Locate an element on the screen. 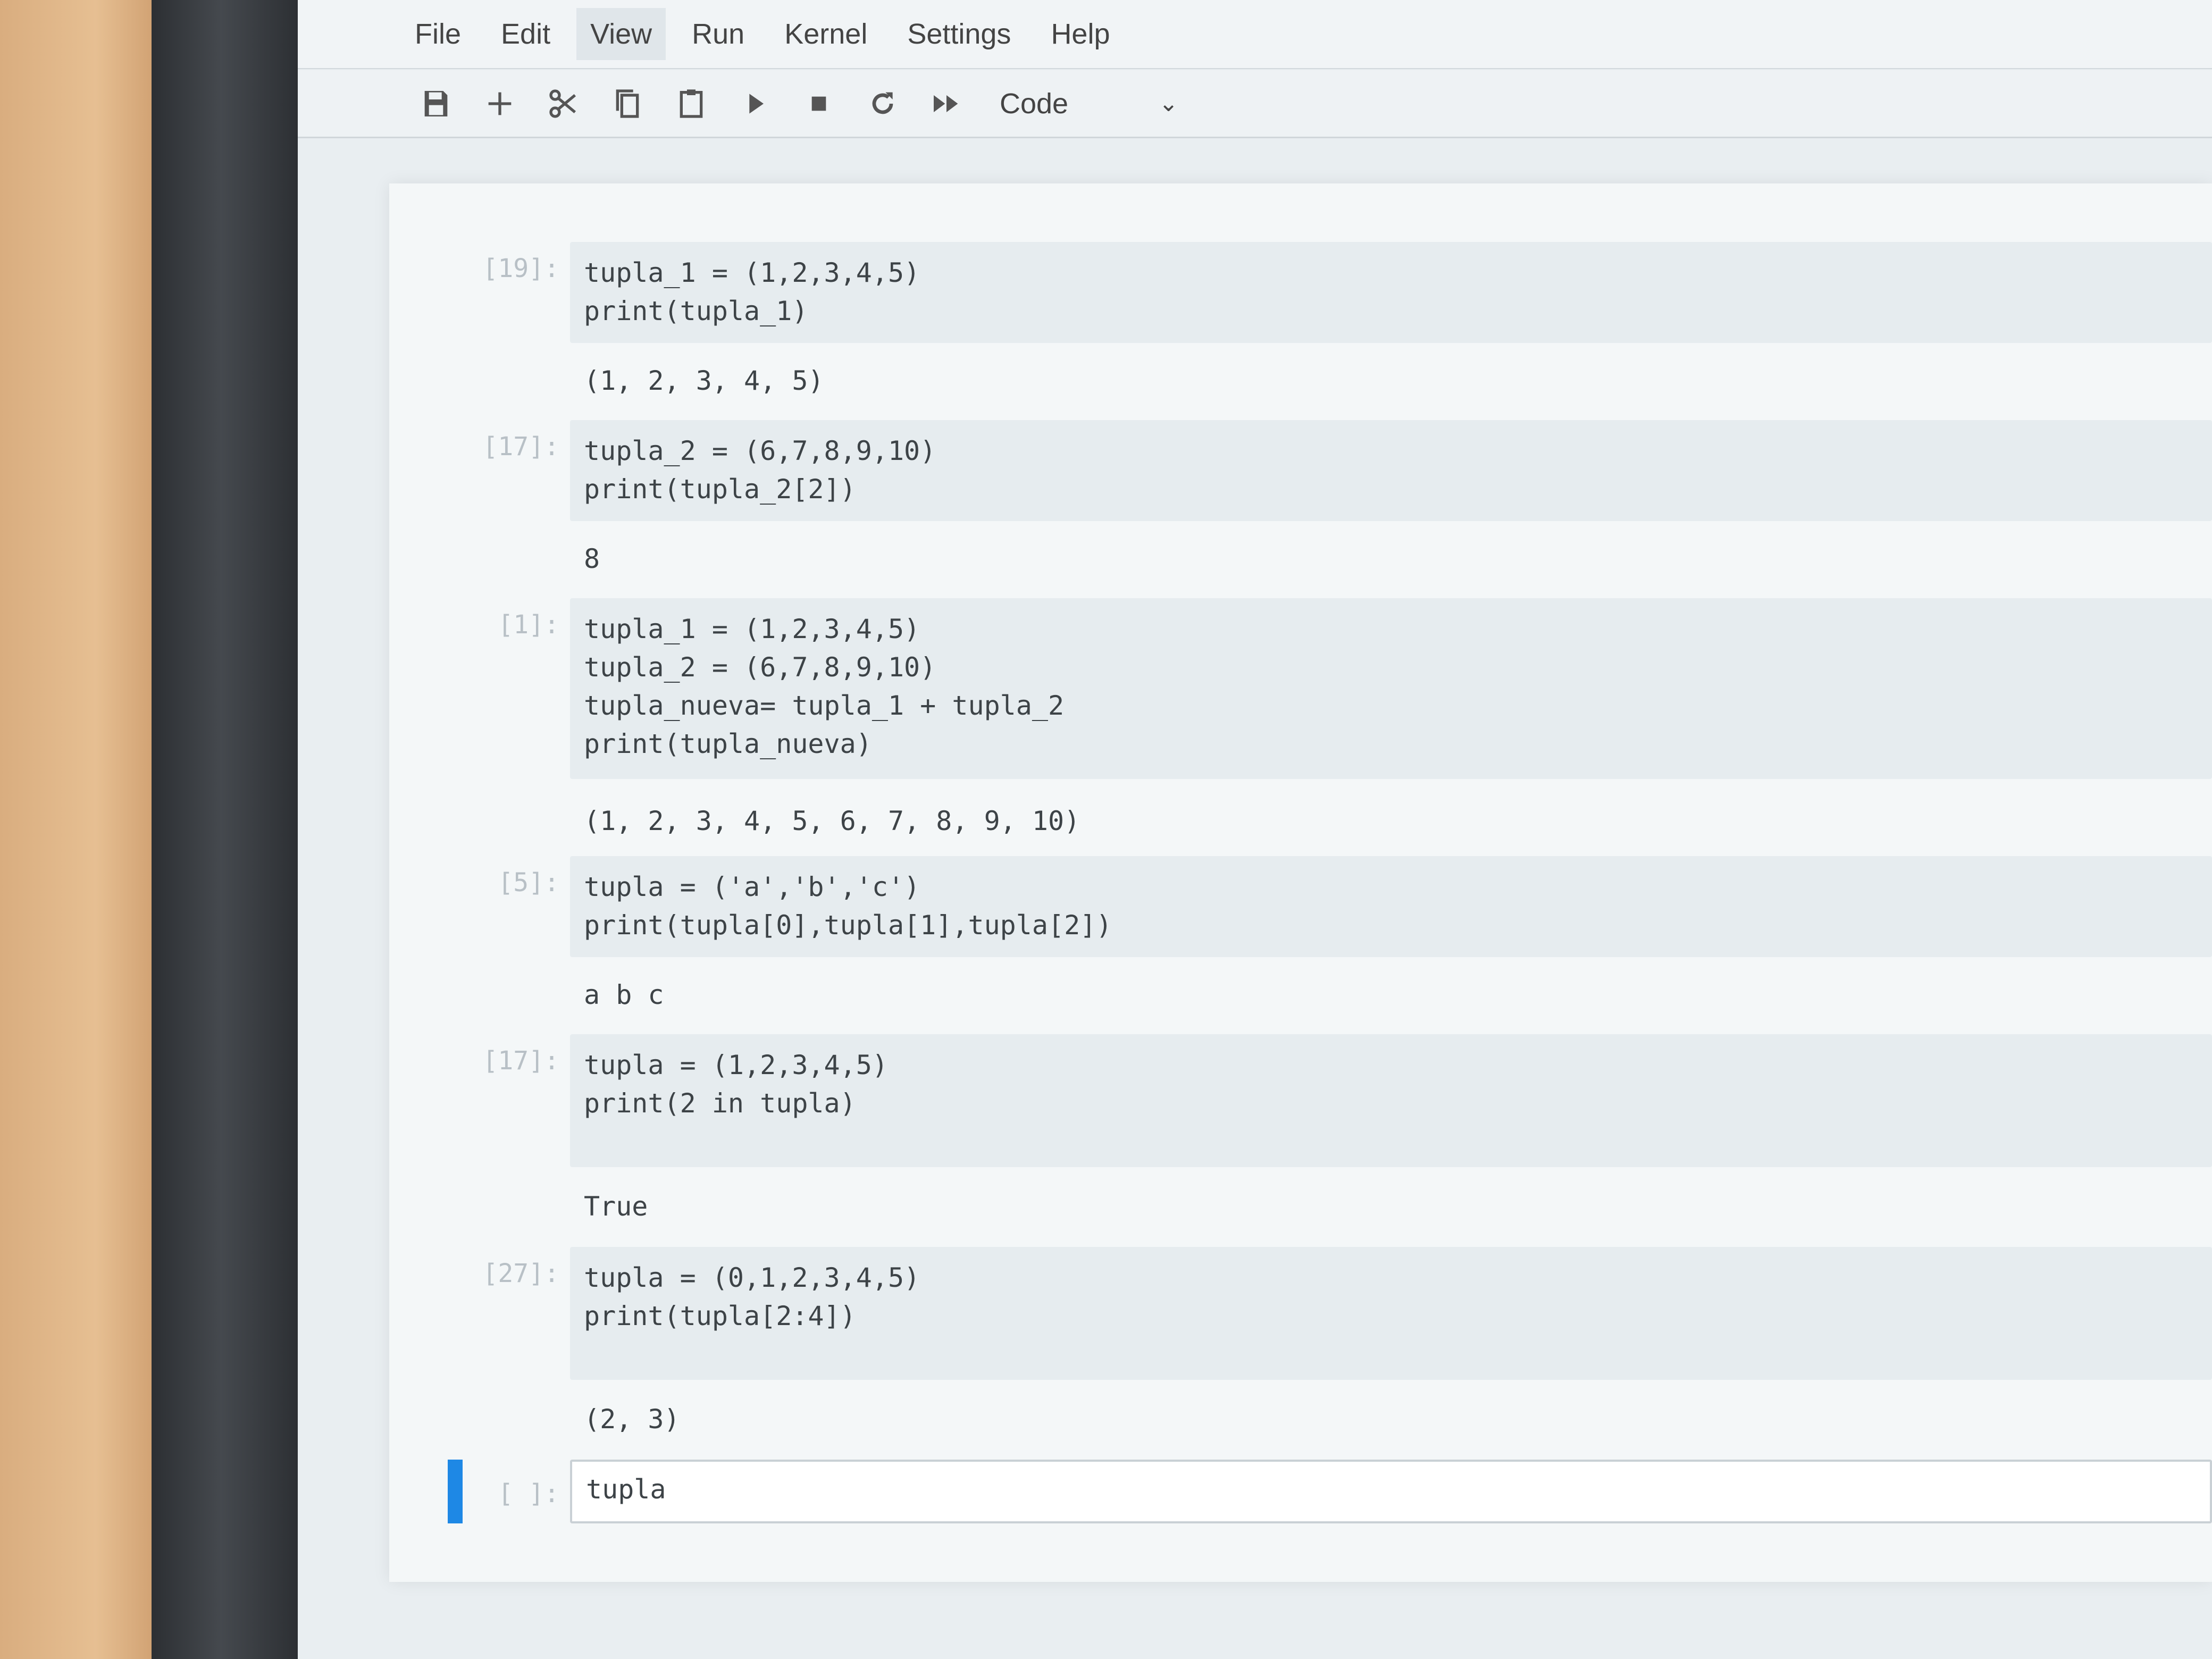 The image size is (2212, 1659). save-icon is located at coordinates (436, 103).